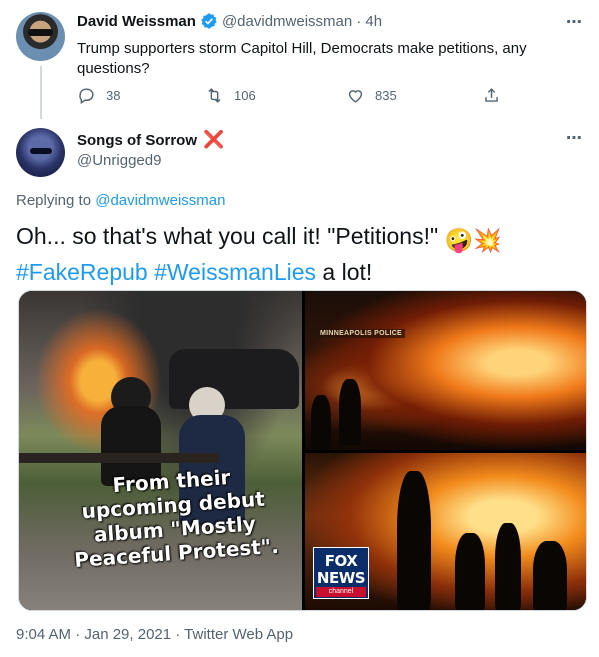 This screenshot has width=599, height=657. What do you see at coordinates (574, 138) in the screenshot?
I see `main-more-icon: ⋯` at bounding box center [574, 138].